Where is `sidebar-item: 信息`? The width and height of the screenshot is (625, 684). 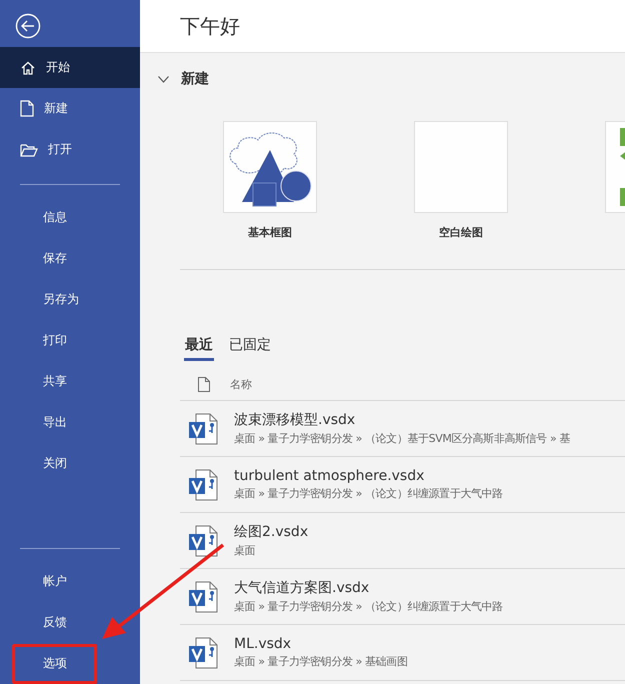 sidebar-item: 信息 is located at coordinates (70, 217).